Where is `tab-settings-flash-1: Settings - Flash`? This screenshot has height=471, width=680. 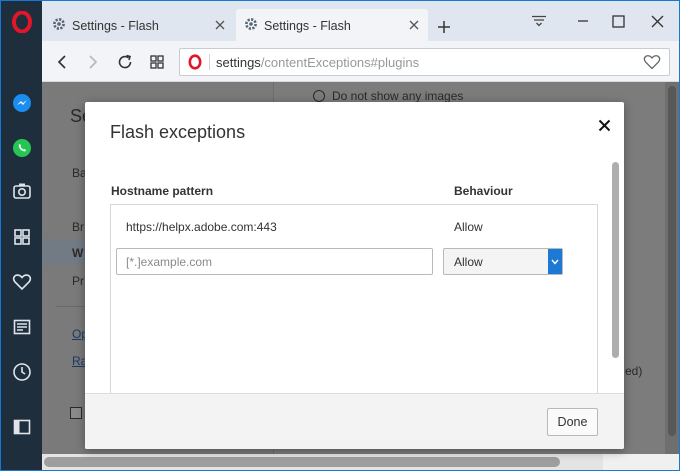 tab-settings-flash-1: Settings - Flash is located at coordinates (139, 25).